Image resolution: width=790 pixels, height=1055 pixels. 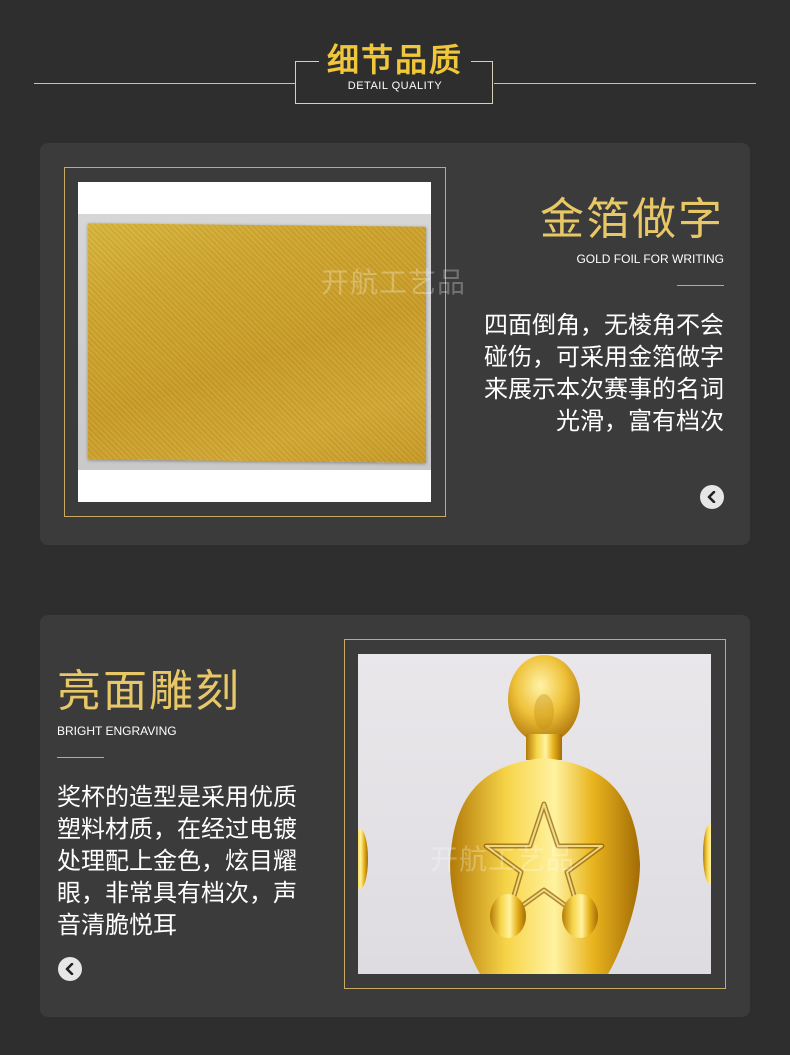 I want to click on trophy-photo, so click(x=534, y=814).